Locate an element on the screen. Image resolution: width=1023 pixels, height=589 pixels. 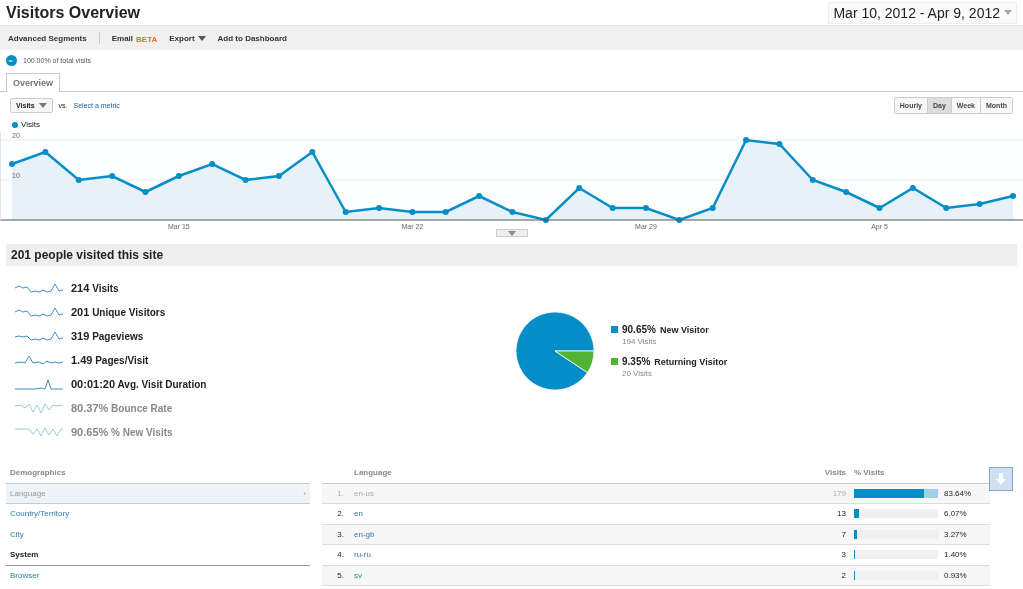
percent-cell: 0.93% is located at coordinates (955, 575).